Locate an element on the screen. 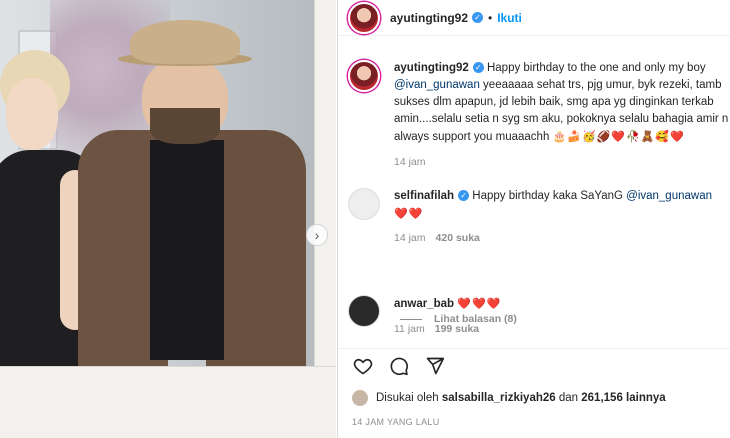 The width and height of the screenshot is (730, 438). post-timestamp: 14 JAM YANG LALU is located at coordinates (396, 422).